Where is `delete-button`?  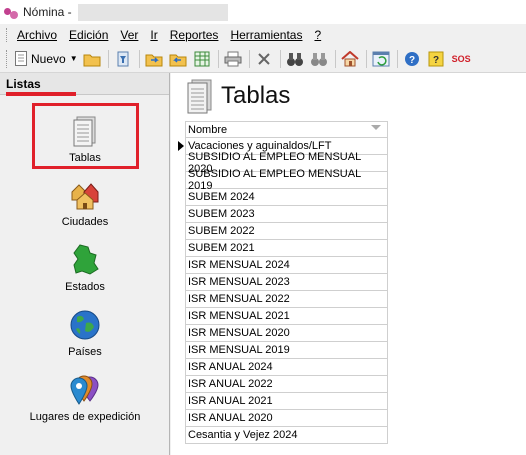 delete-button is located at coordinates (264, 59).